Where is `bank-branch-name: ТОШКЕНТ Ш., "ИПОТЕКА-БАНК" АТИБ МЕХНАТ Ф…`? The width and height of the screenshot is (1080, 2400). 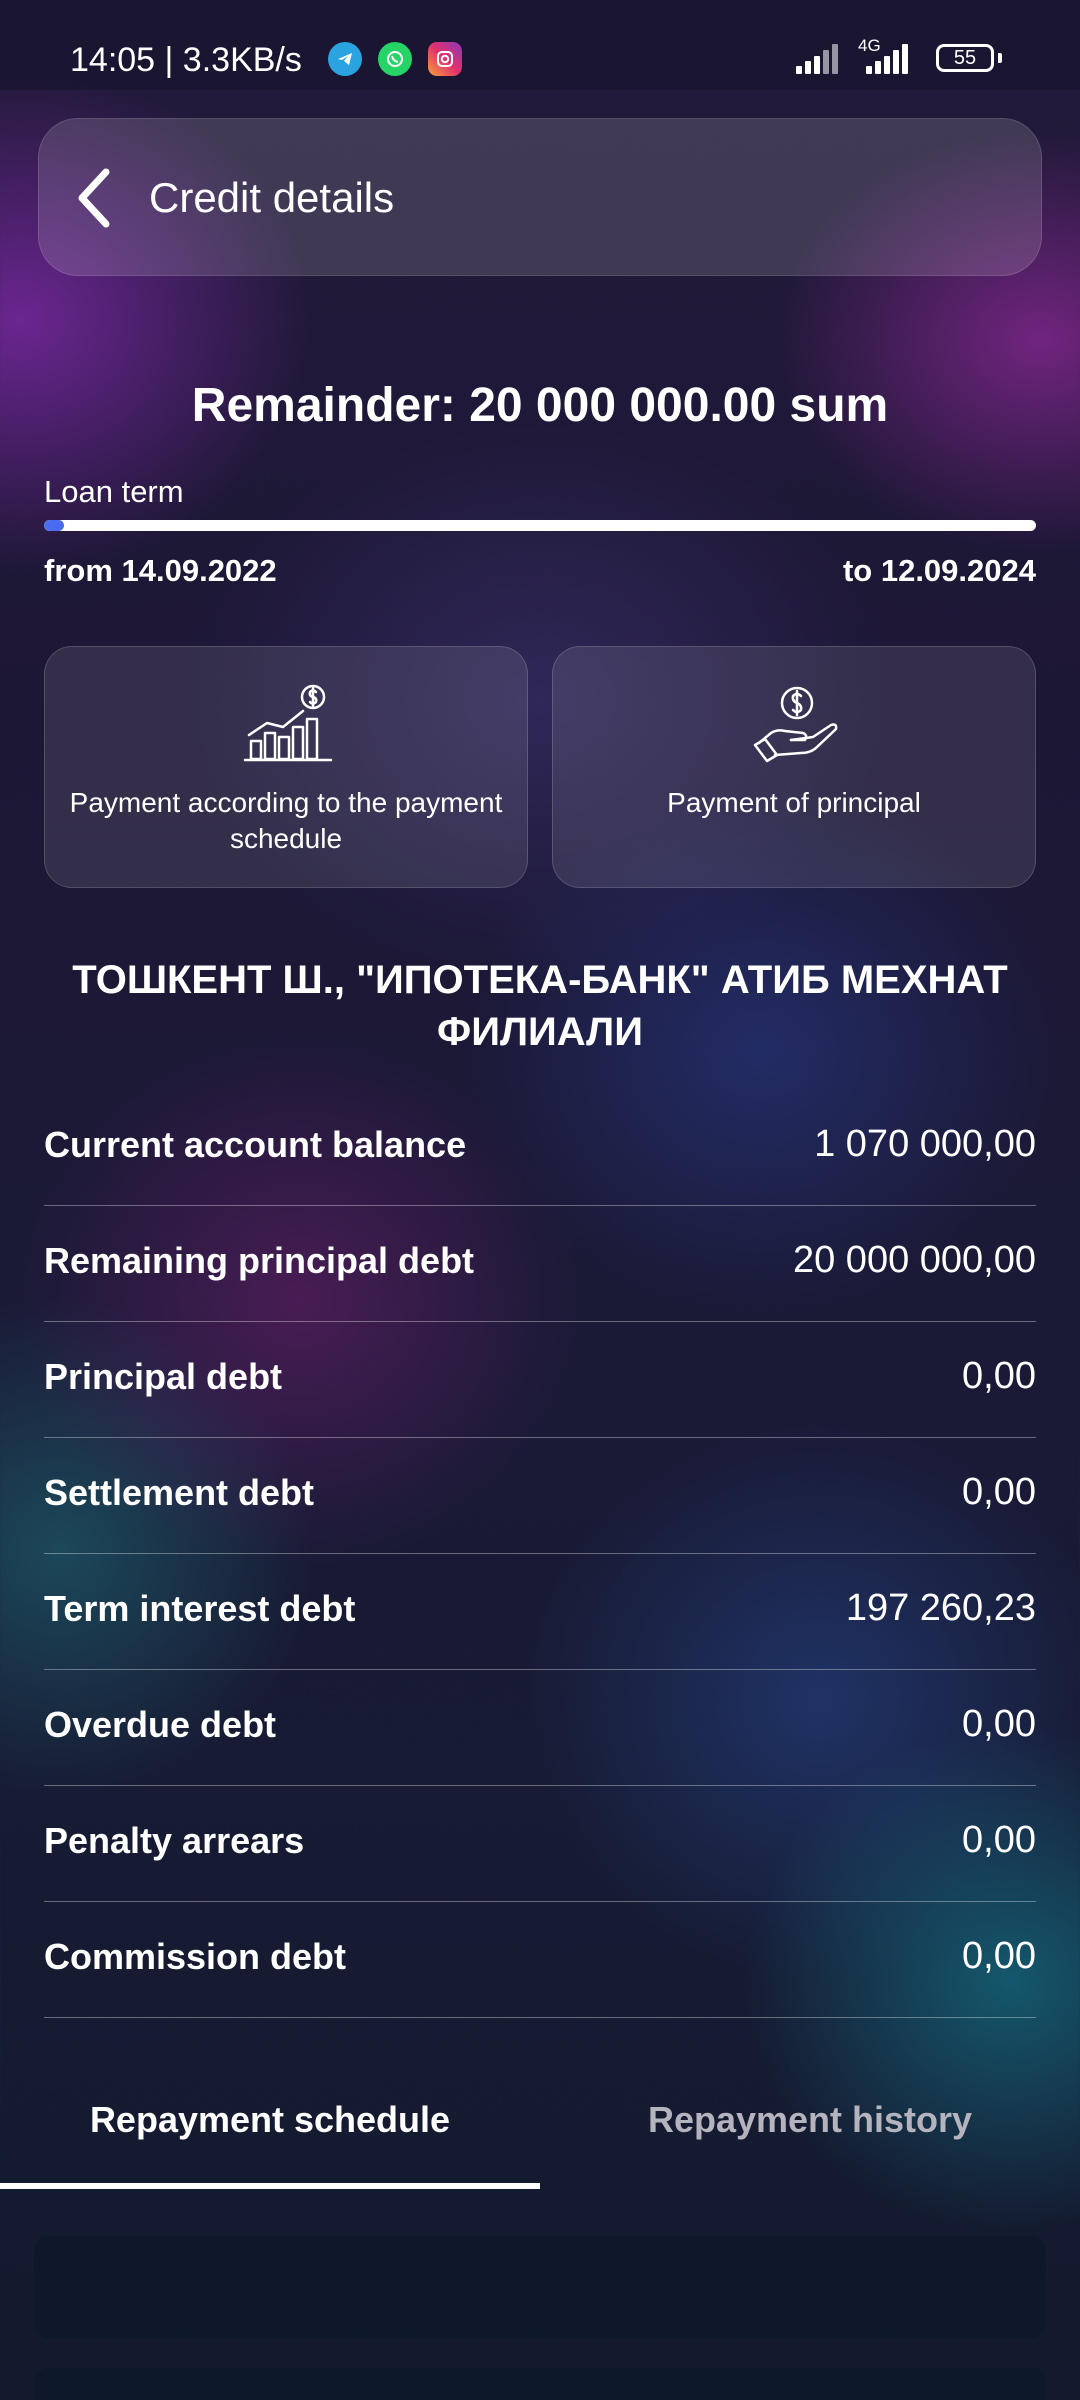 bank-branch-name: ТОШКЕНТ Ш., "ИПОТЕКА-БАНК" АТИБ МЕХНАТ Ф… is located at coordinates (540, 1006).